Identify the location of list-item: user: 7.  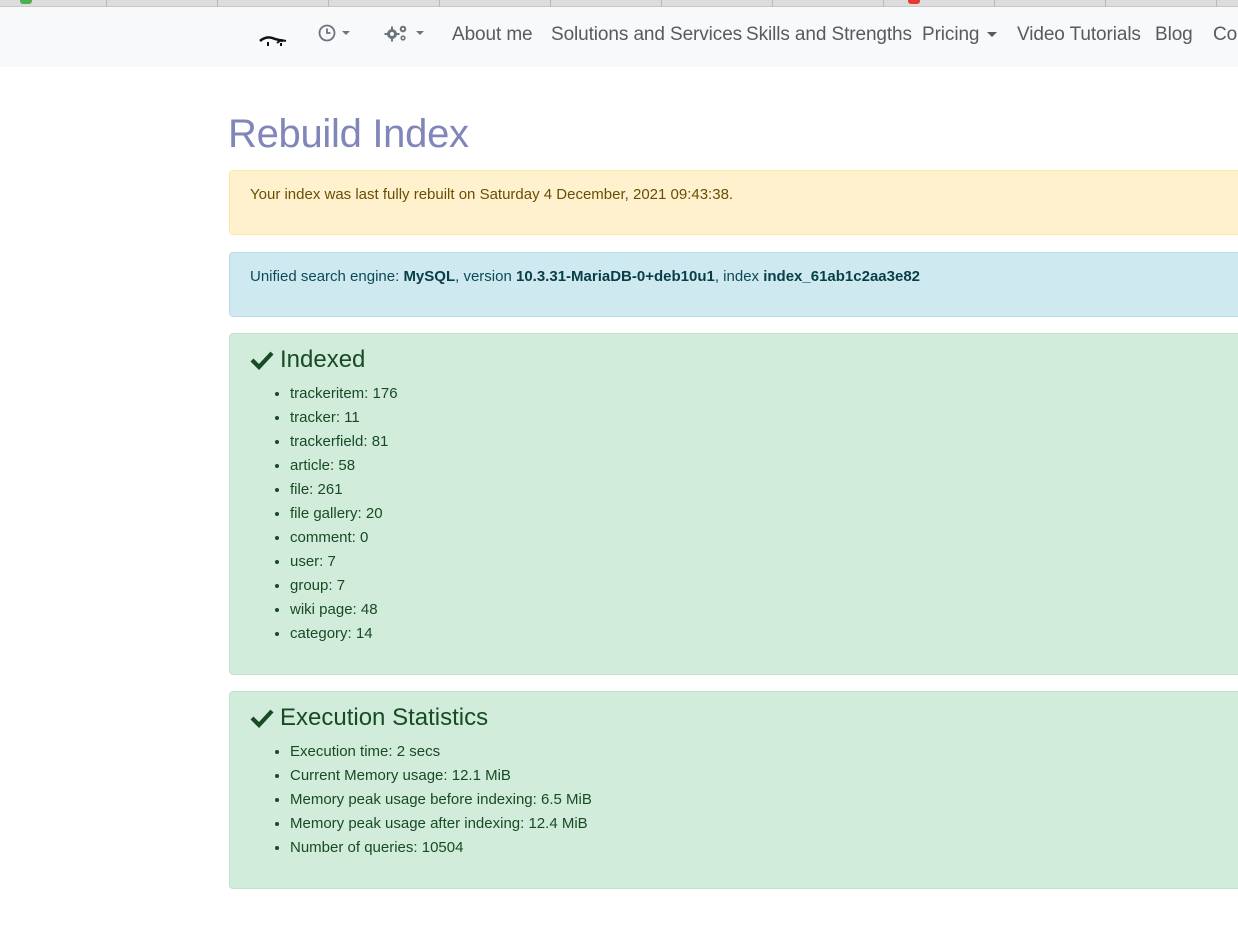
(764, 562).